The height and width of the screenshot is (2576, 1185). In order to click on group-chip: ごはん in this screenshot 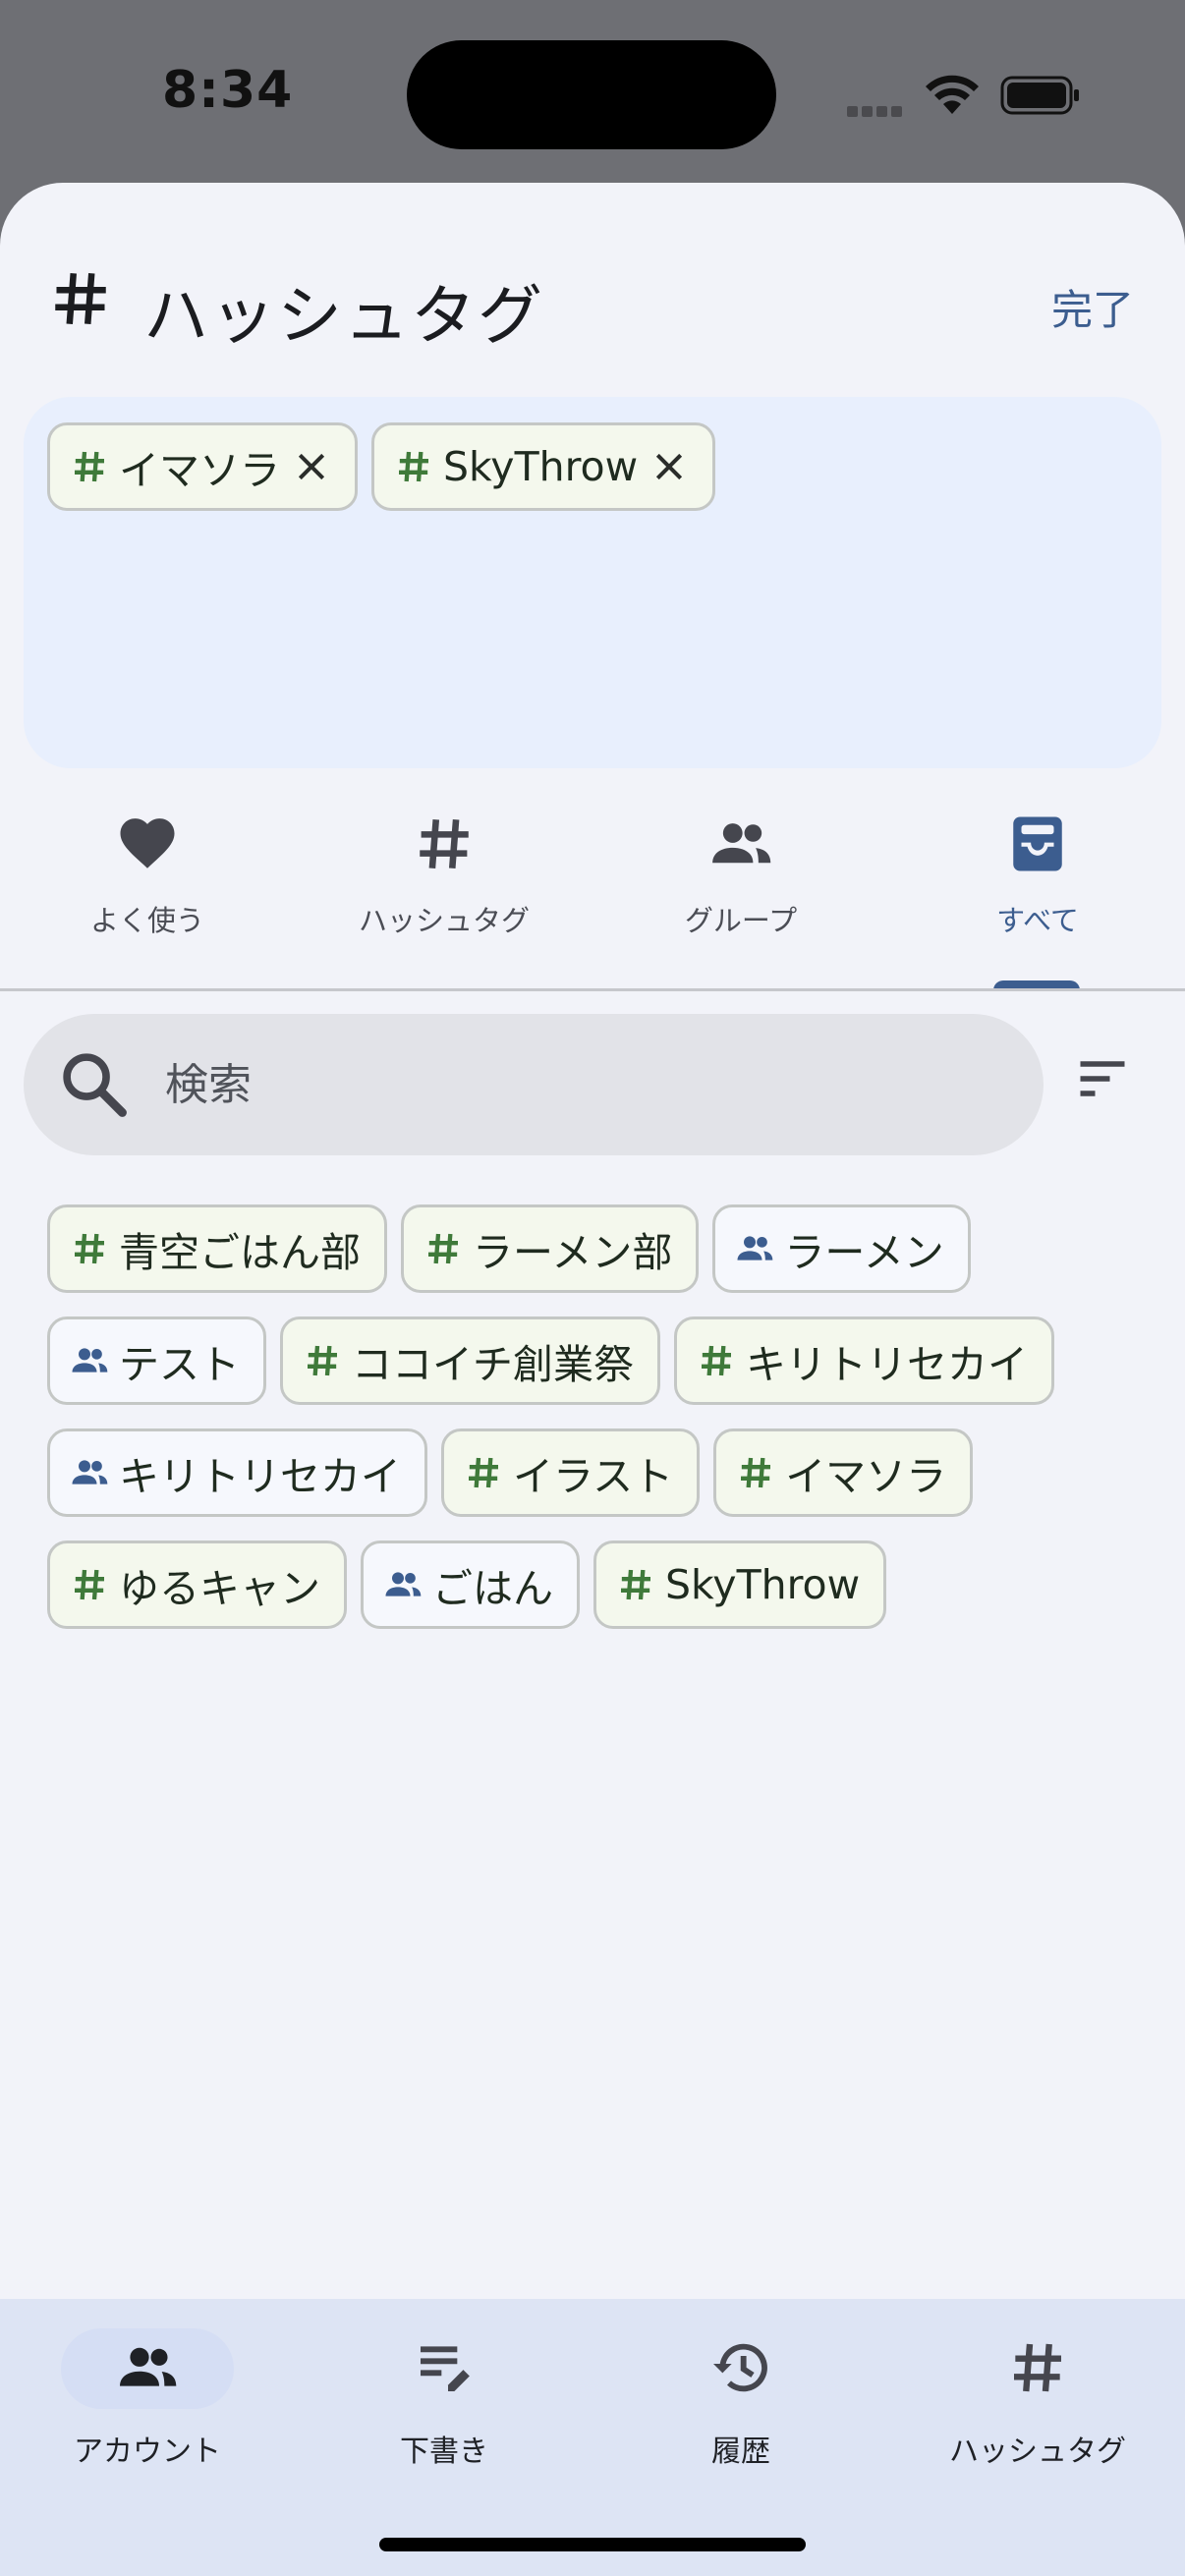, I will do `click(471, 1584)`.